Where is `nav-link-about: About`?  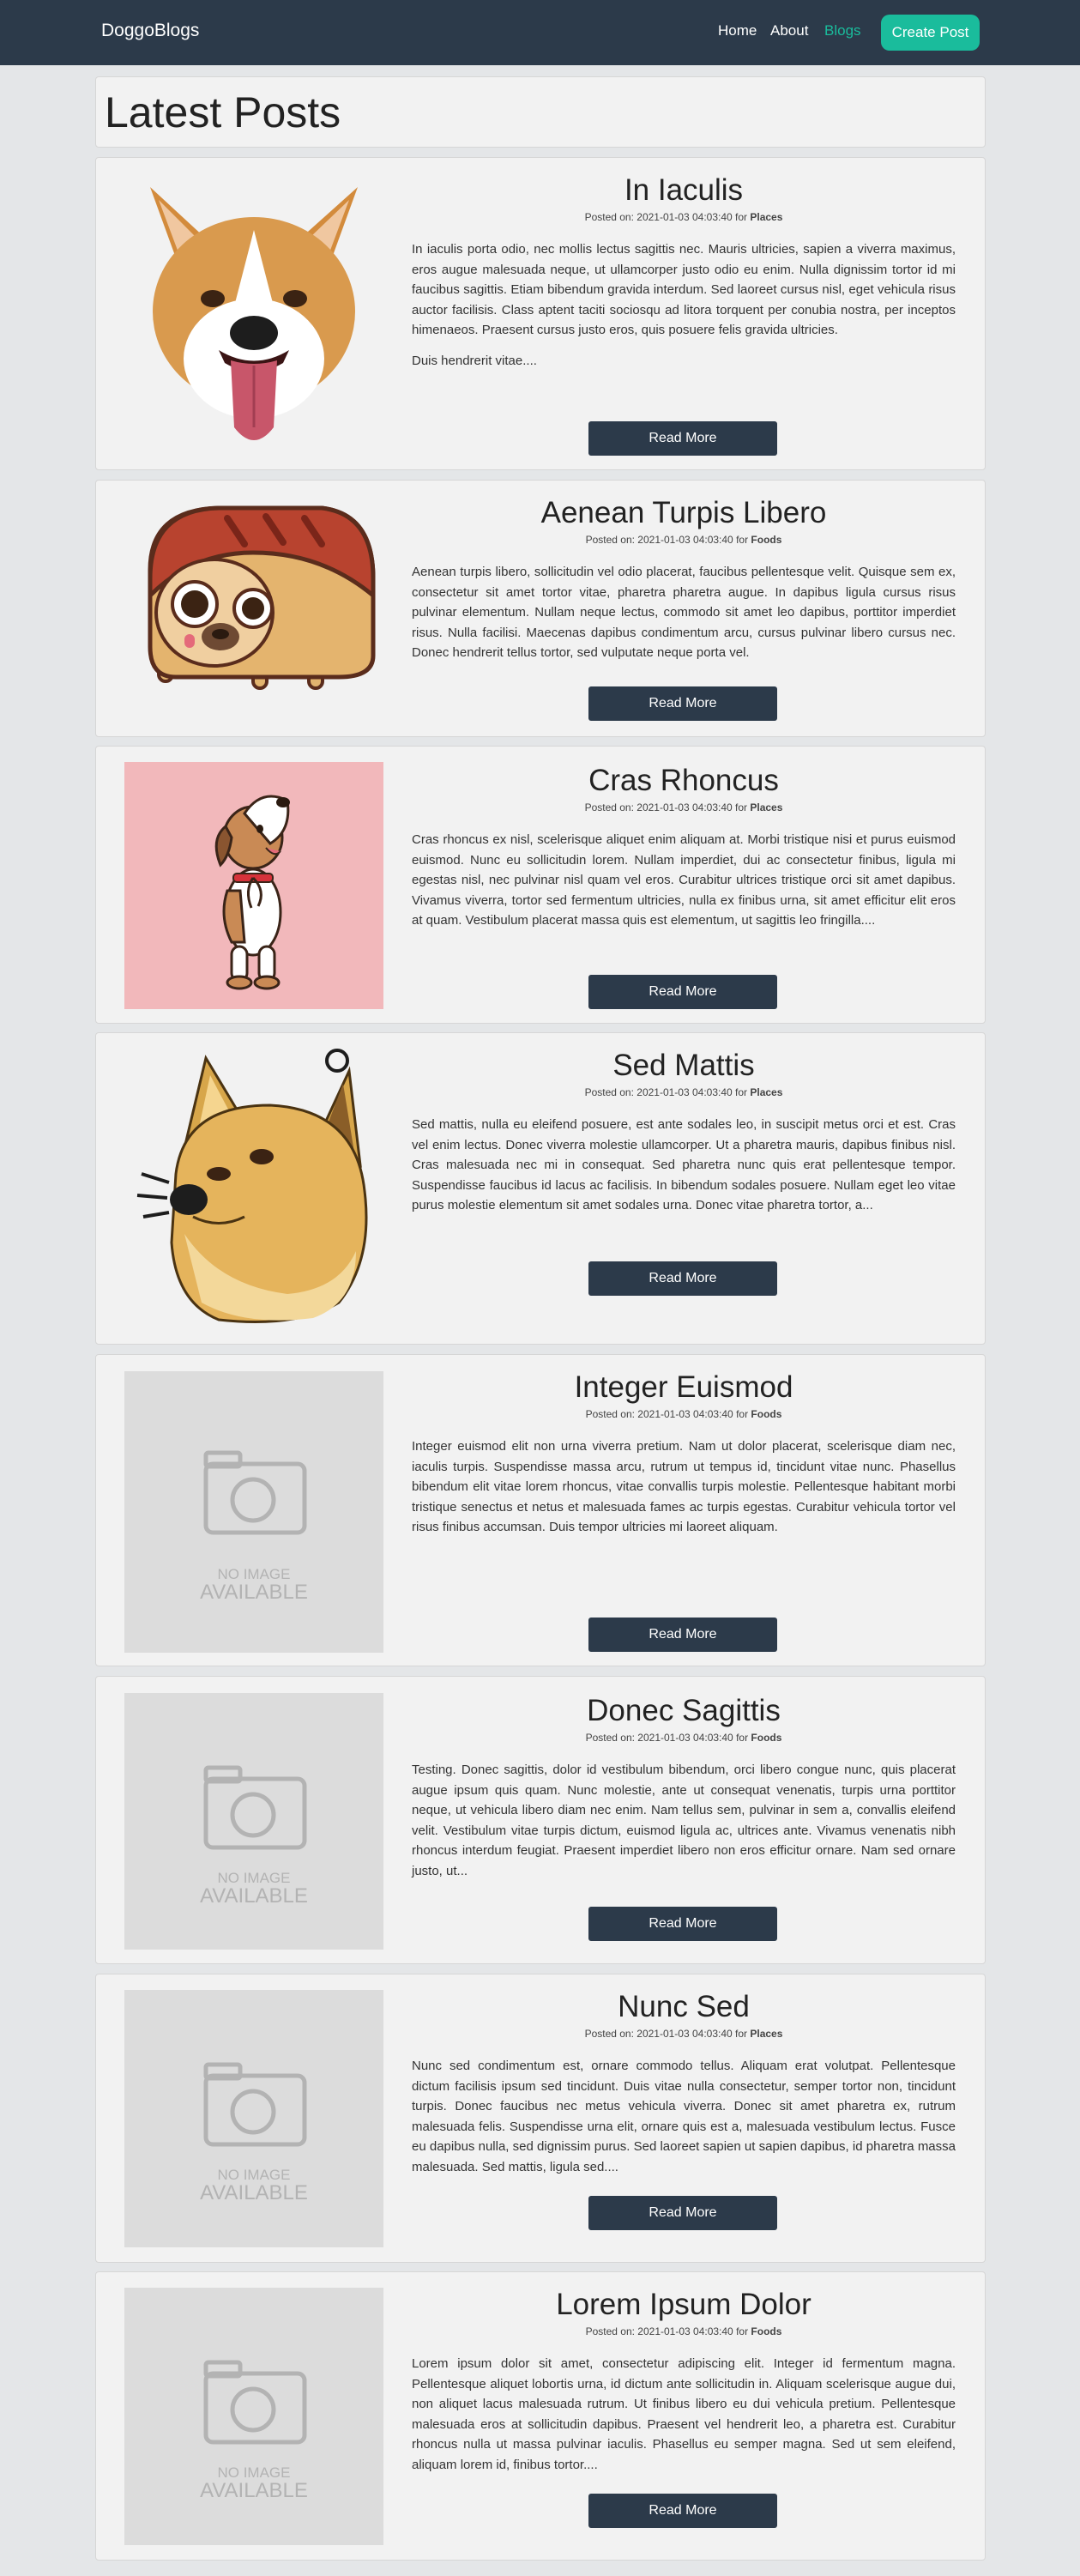
nav-link-about: About is located at coordinates (789, 30).